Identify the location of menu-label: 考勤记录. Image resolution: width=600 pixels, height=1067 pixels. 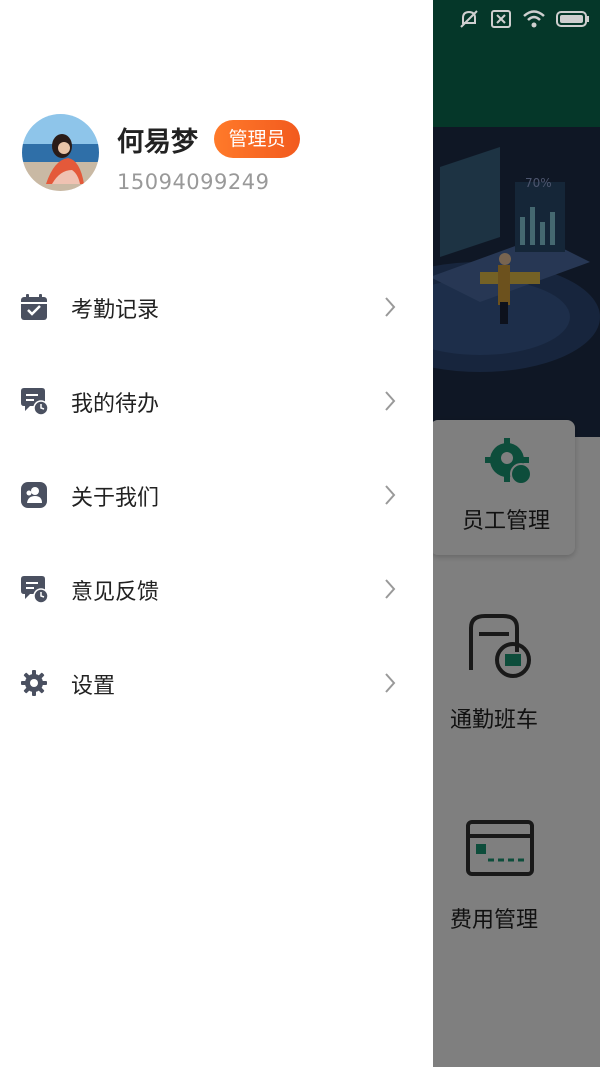
(115, 310).